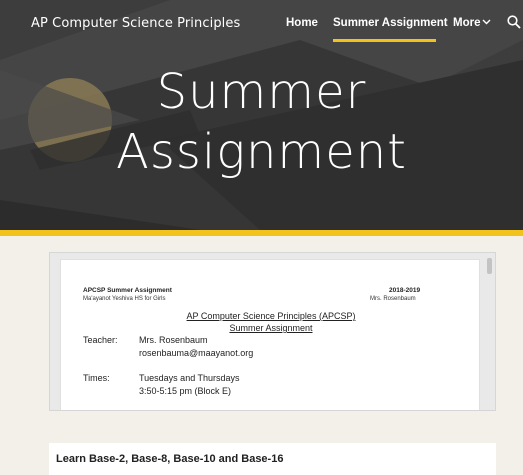 Image resolution: width=523 pixels, height=475 pixels. I want to click on doc-teacher-name: Mrs. Rosenbaum, so click(173, 340).